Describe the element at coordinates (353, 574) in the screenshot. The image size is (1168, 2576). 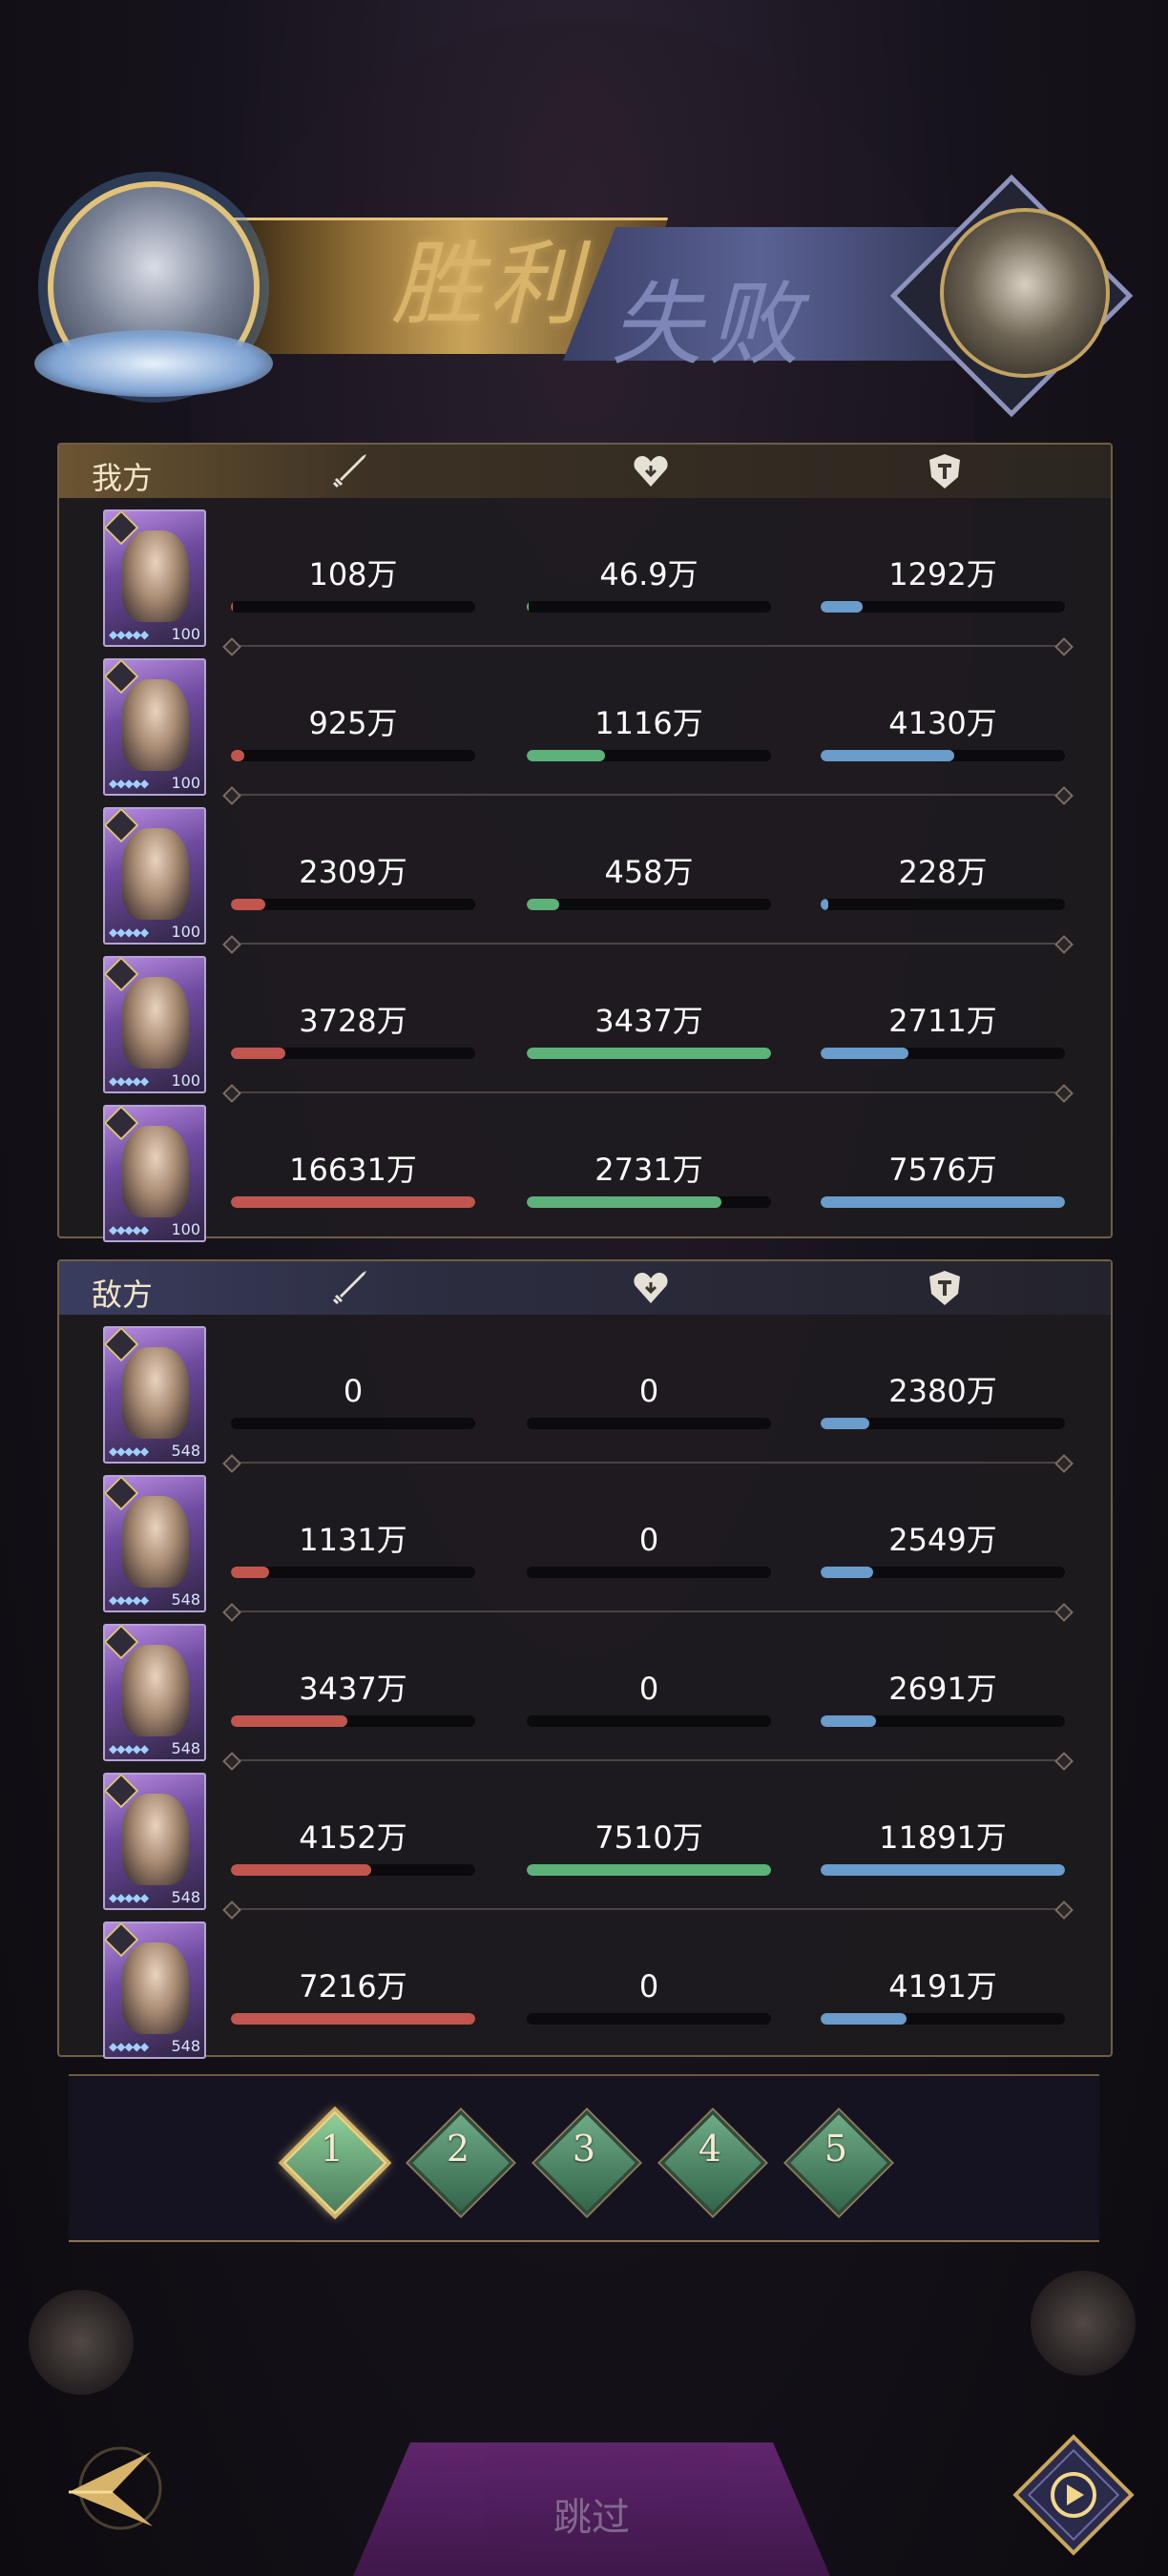
I see `damage-value: 108万` at that location.